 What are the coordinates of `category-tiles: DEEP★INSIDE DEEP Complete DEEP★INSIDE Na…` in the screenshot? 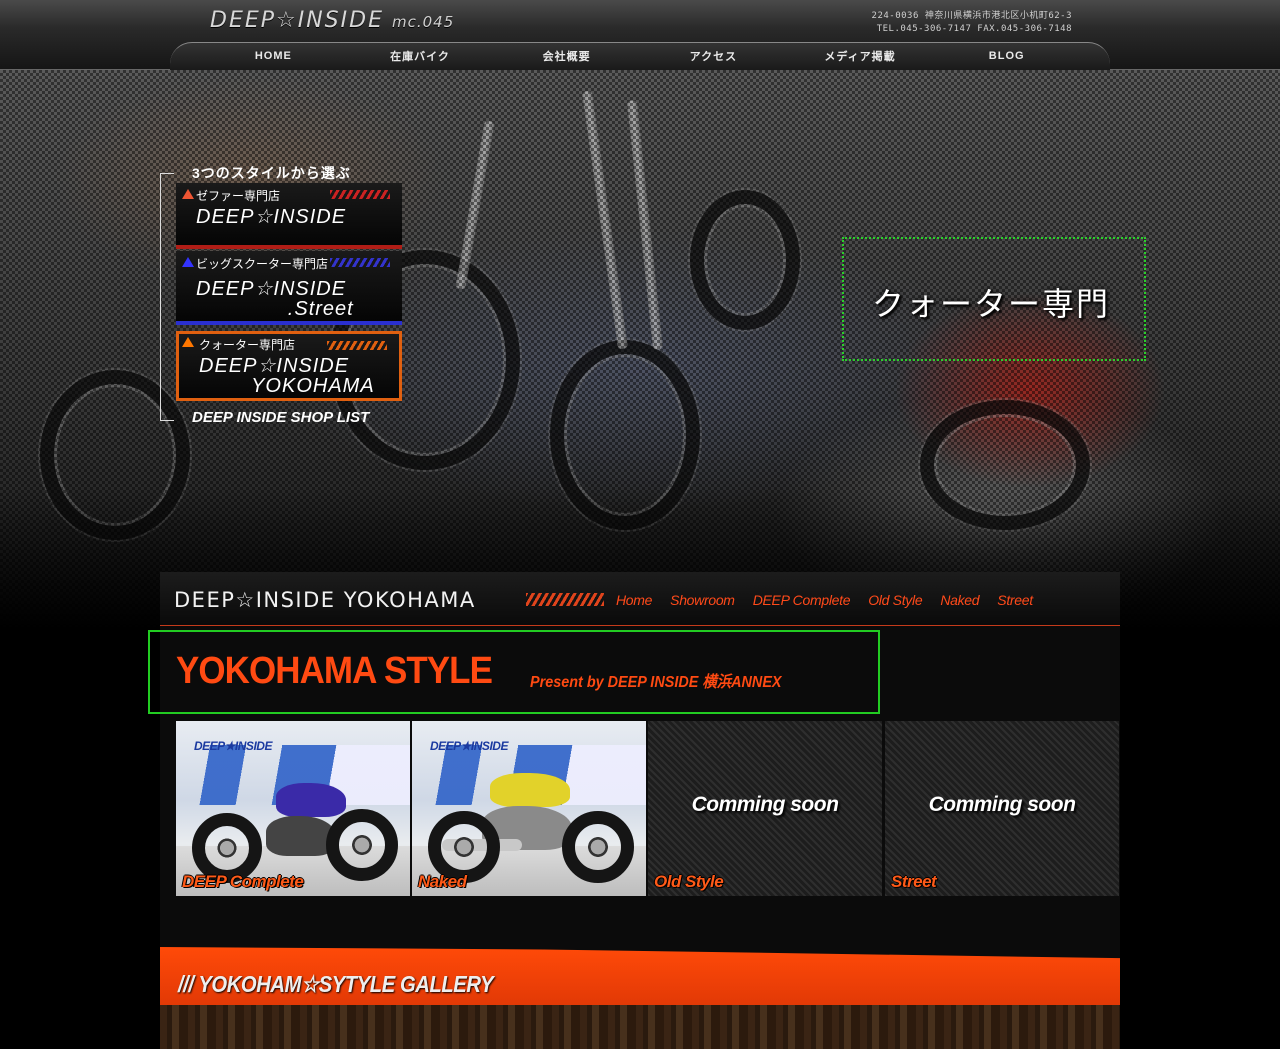 It's located at (648, 808).